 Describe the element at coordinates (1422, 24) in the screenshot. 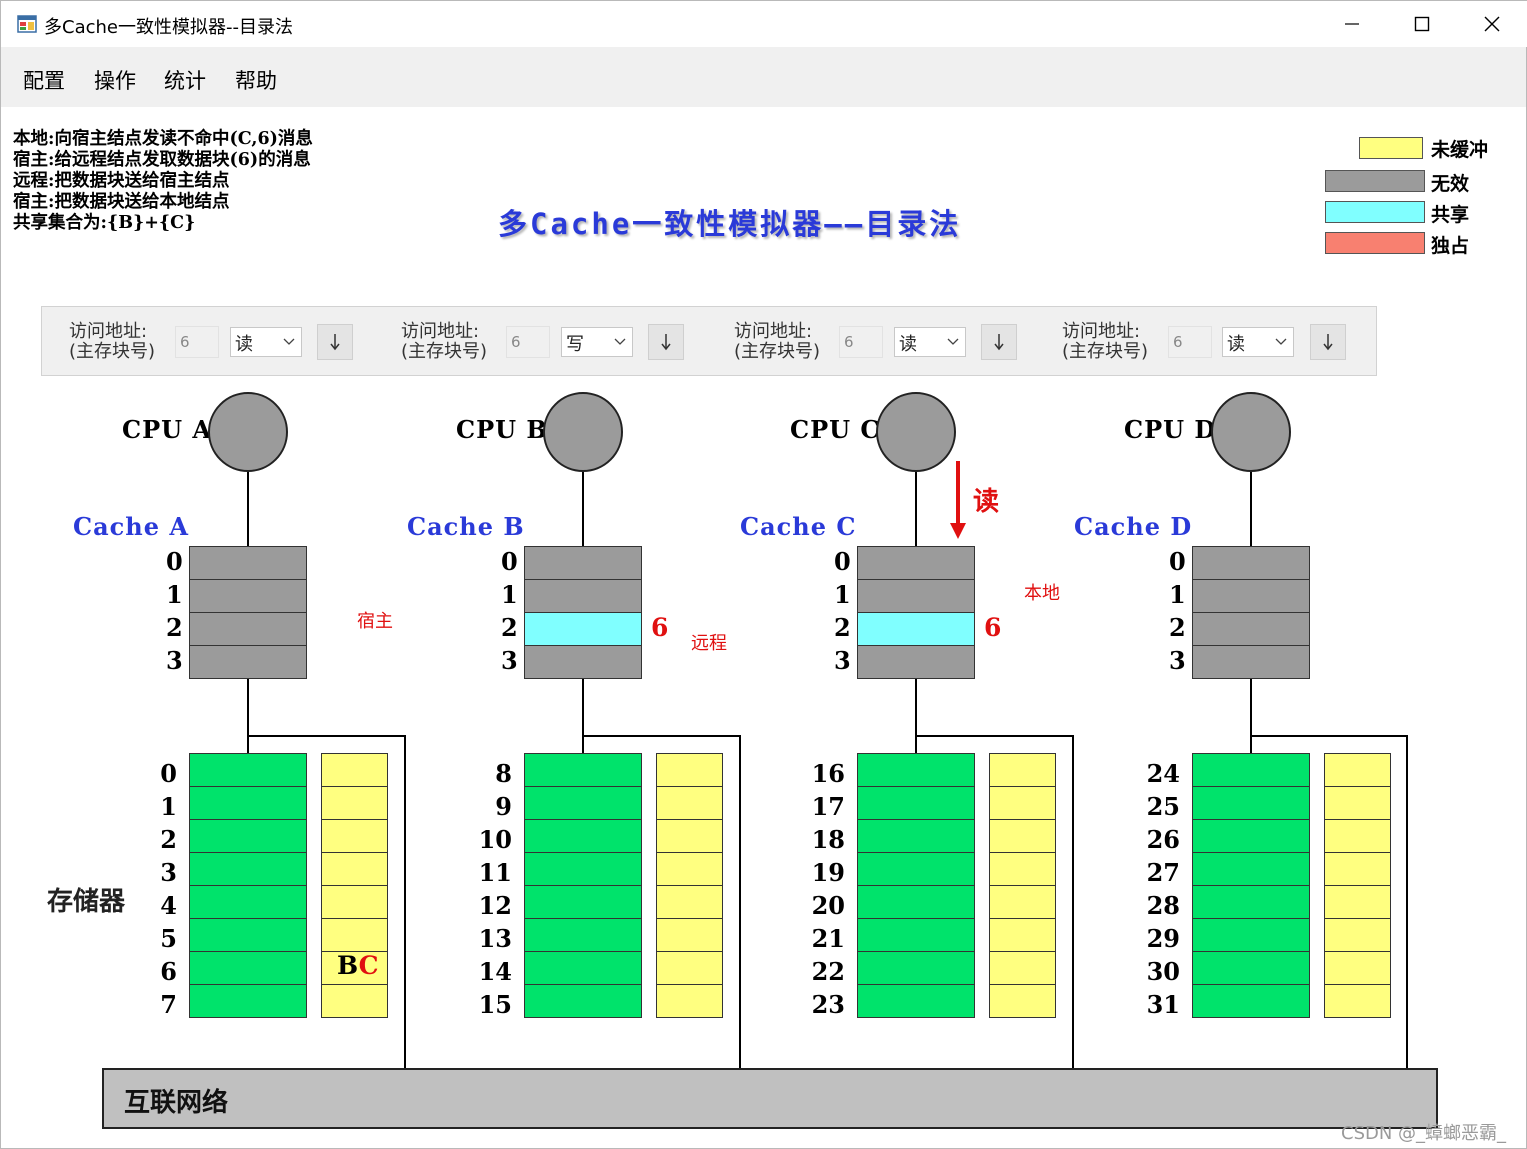

I see `maximize-button` at that location.